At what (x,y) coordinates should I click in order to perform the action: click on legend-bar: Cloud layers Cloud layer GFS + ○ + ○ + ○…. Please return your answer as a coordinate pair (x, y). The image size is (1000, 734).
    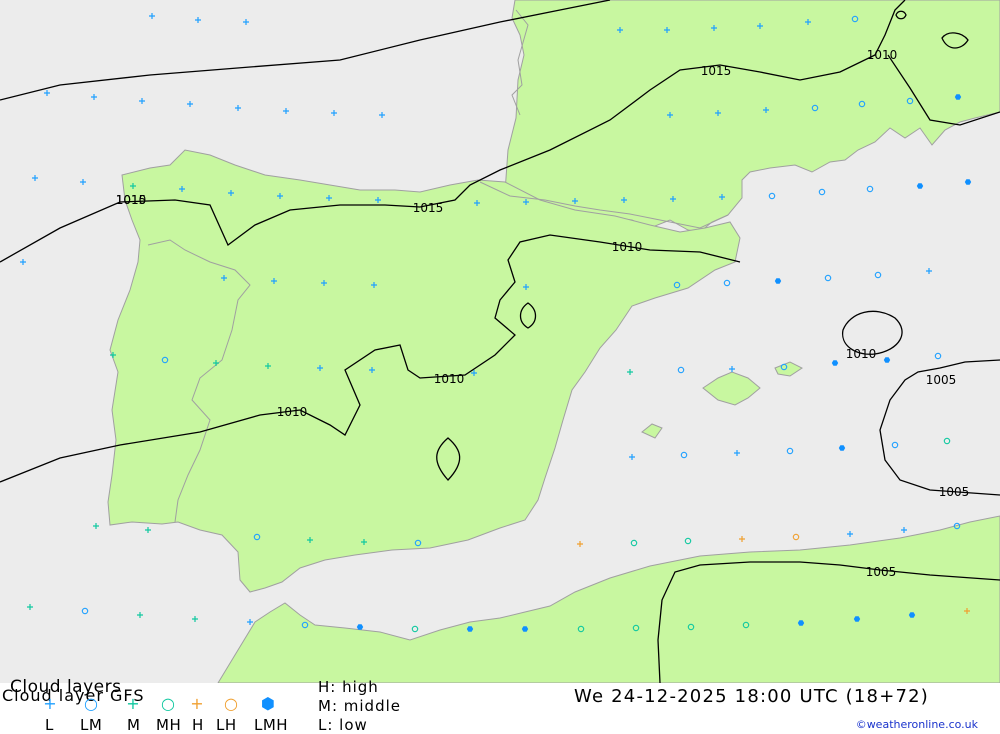
    Looking at the image, I should click on (500, 705).